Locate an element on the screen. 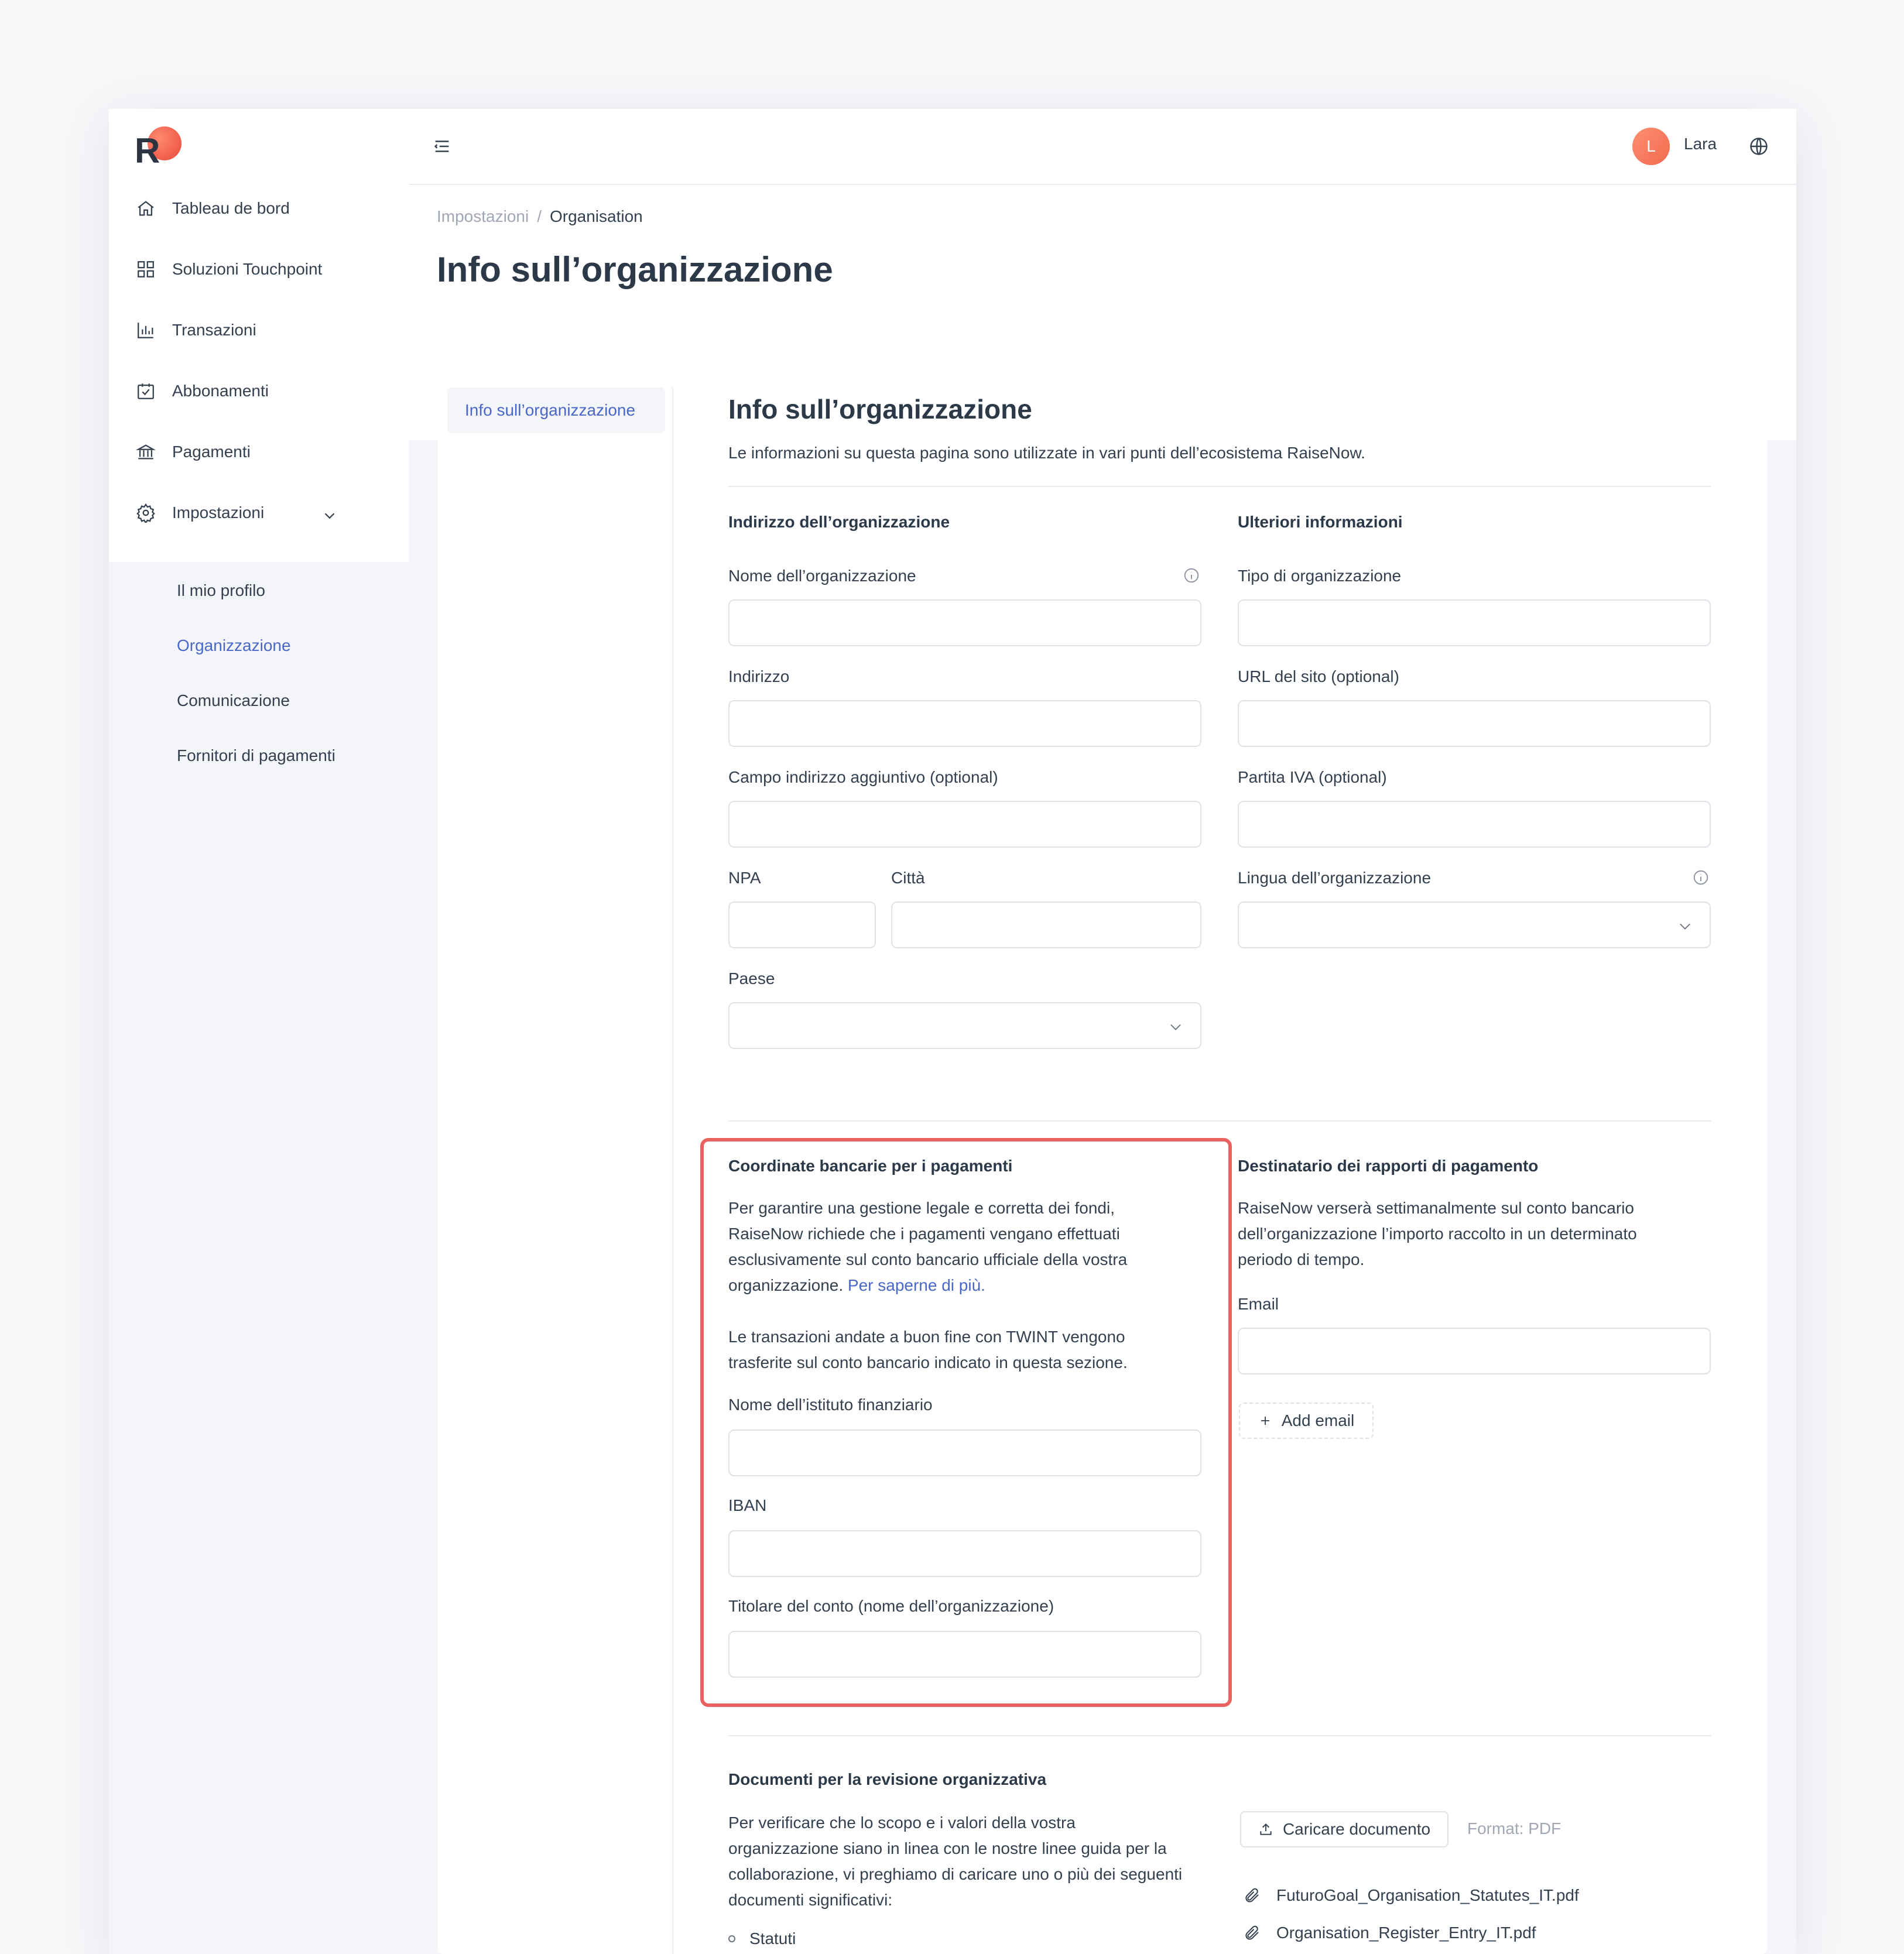 Image resolution: width=1904 pixels, height=1954 pixels. file-name: FuturoGoal_Organisation_Statutes_IT.pdf is located at coordinates (1427, 1895).